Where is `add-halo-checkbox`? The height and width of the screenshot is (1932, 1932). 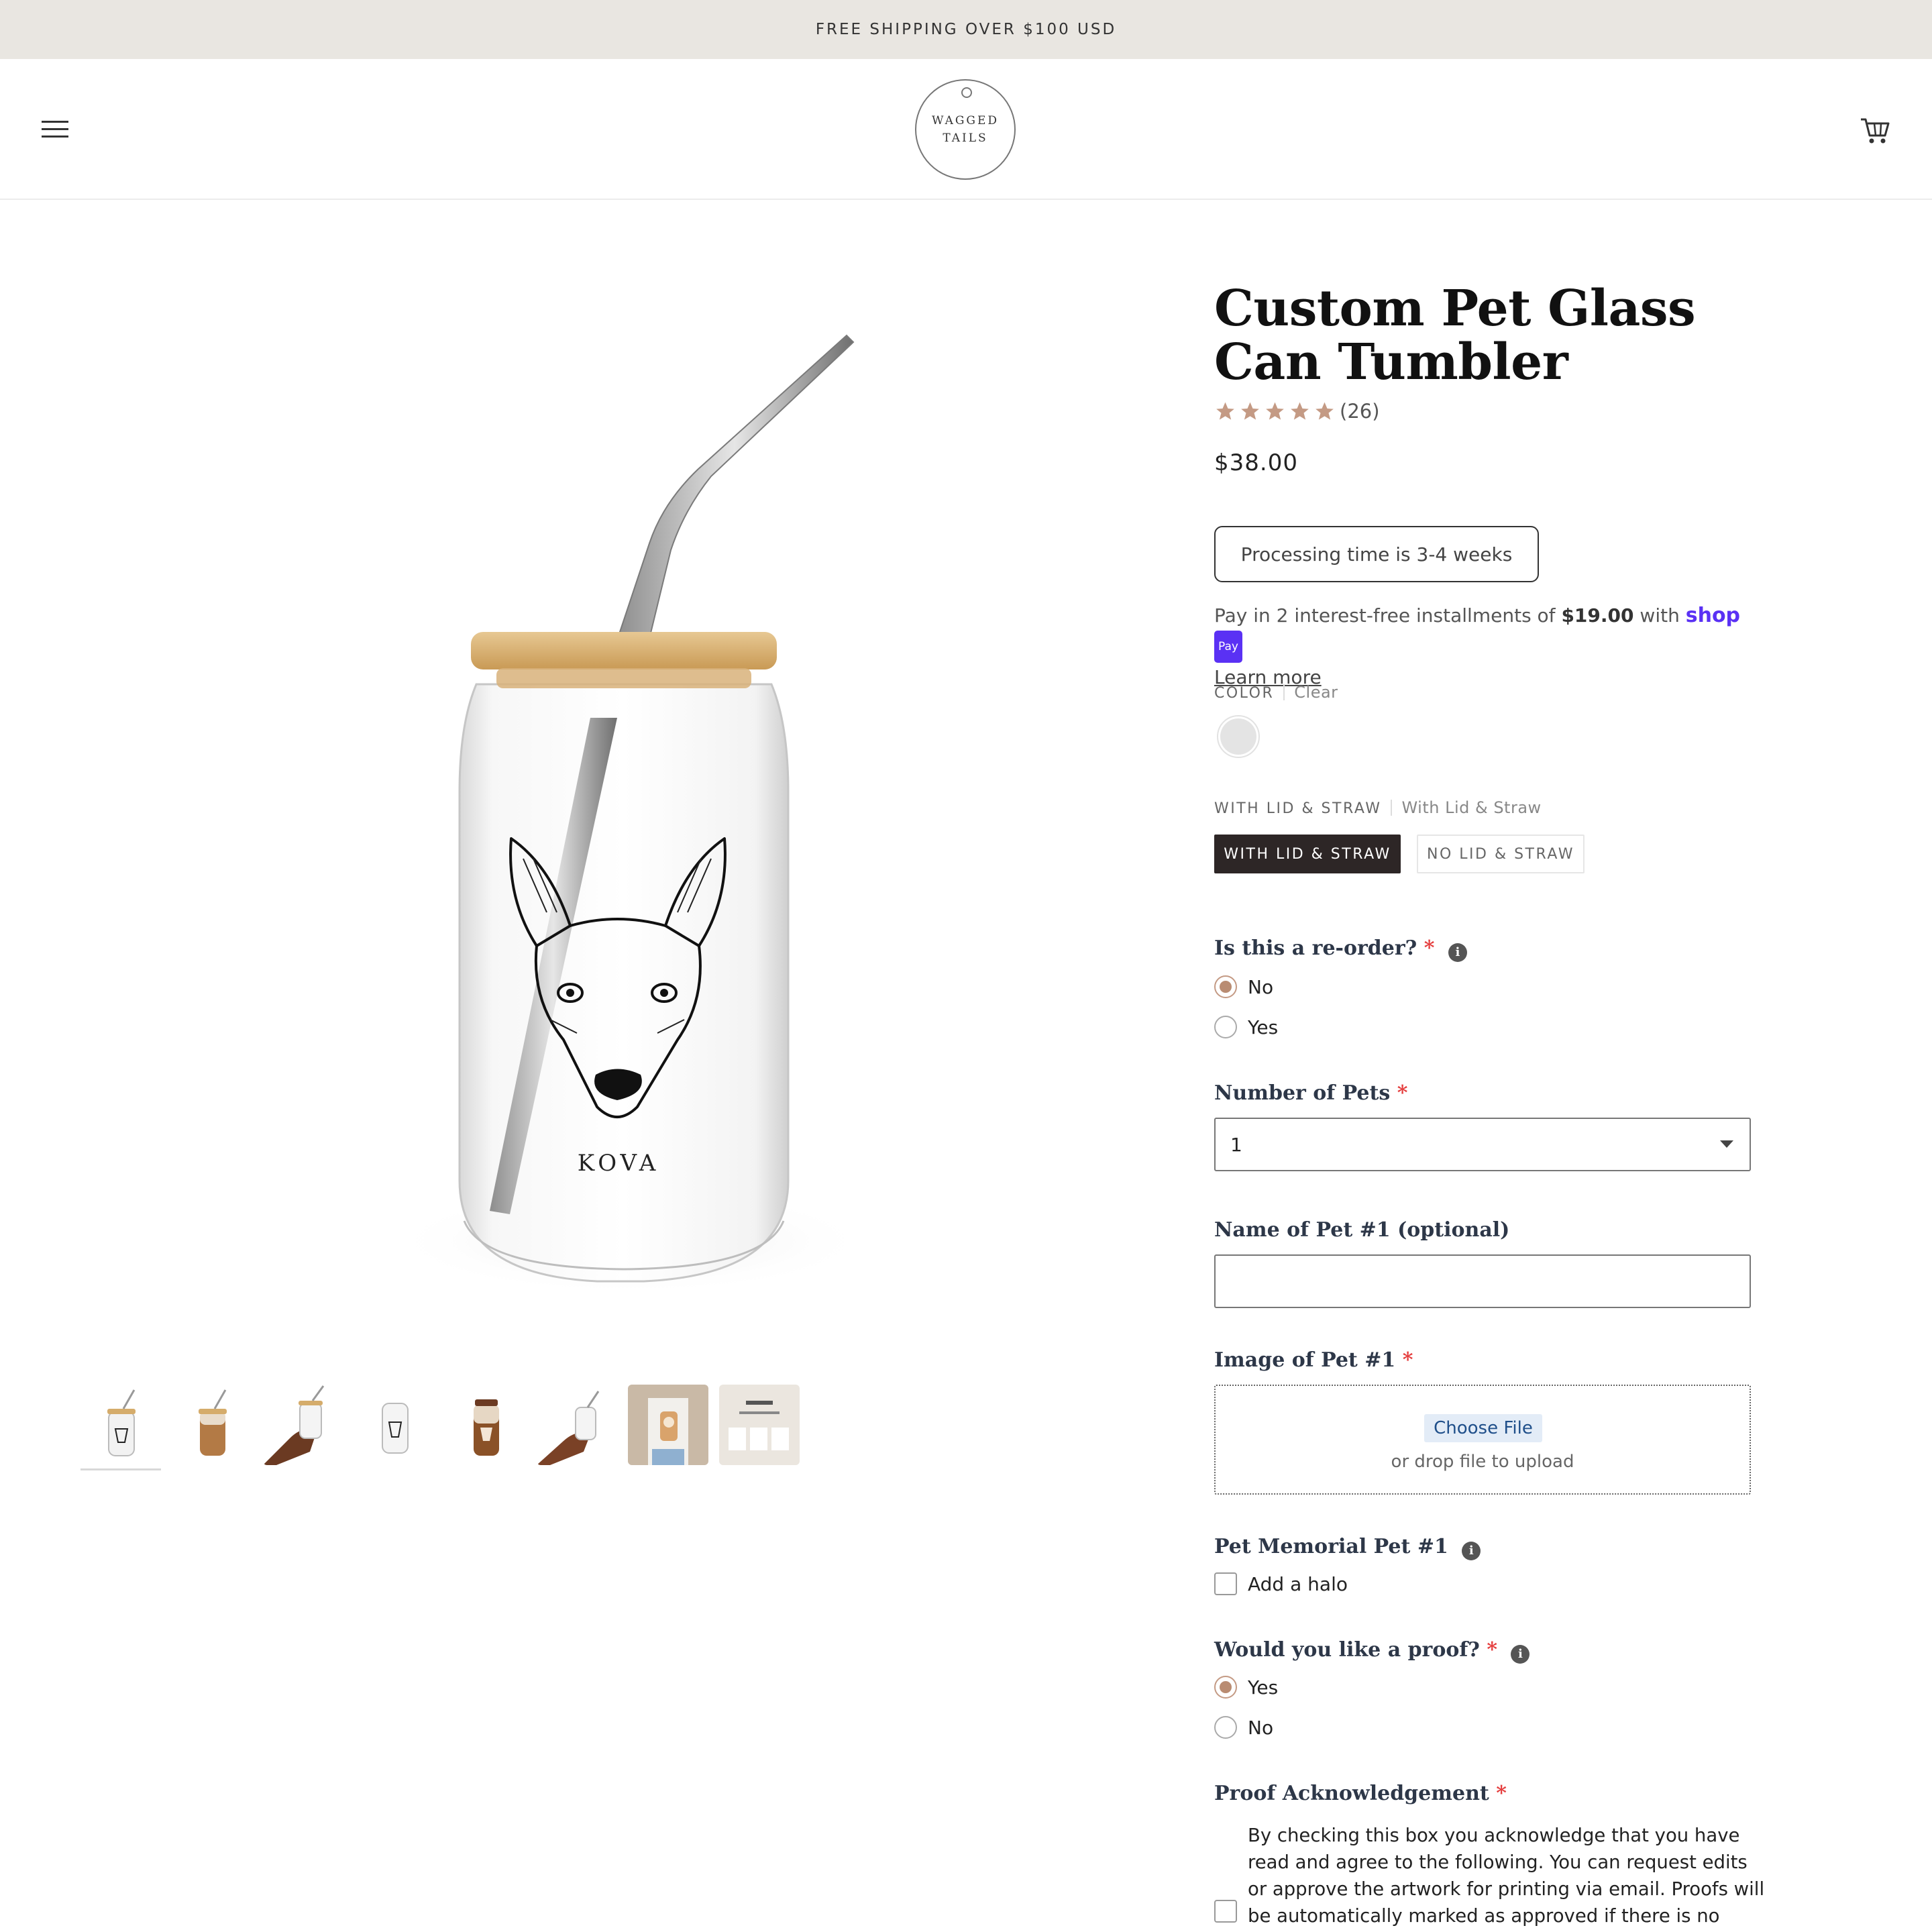 add-halo-checkbox is located at coordinates (1225, 1583).